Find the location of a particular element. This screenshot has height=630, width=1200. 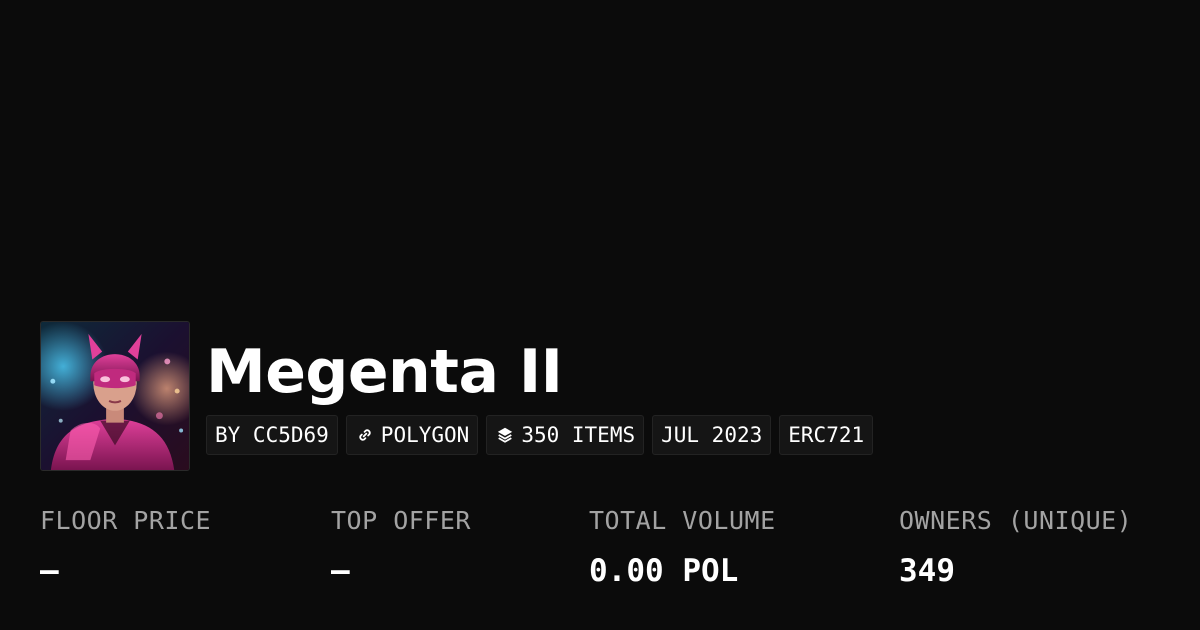

date-chip: JUL 2023 is located at coordinates (712, 435).